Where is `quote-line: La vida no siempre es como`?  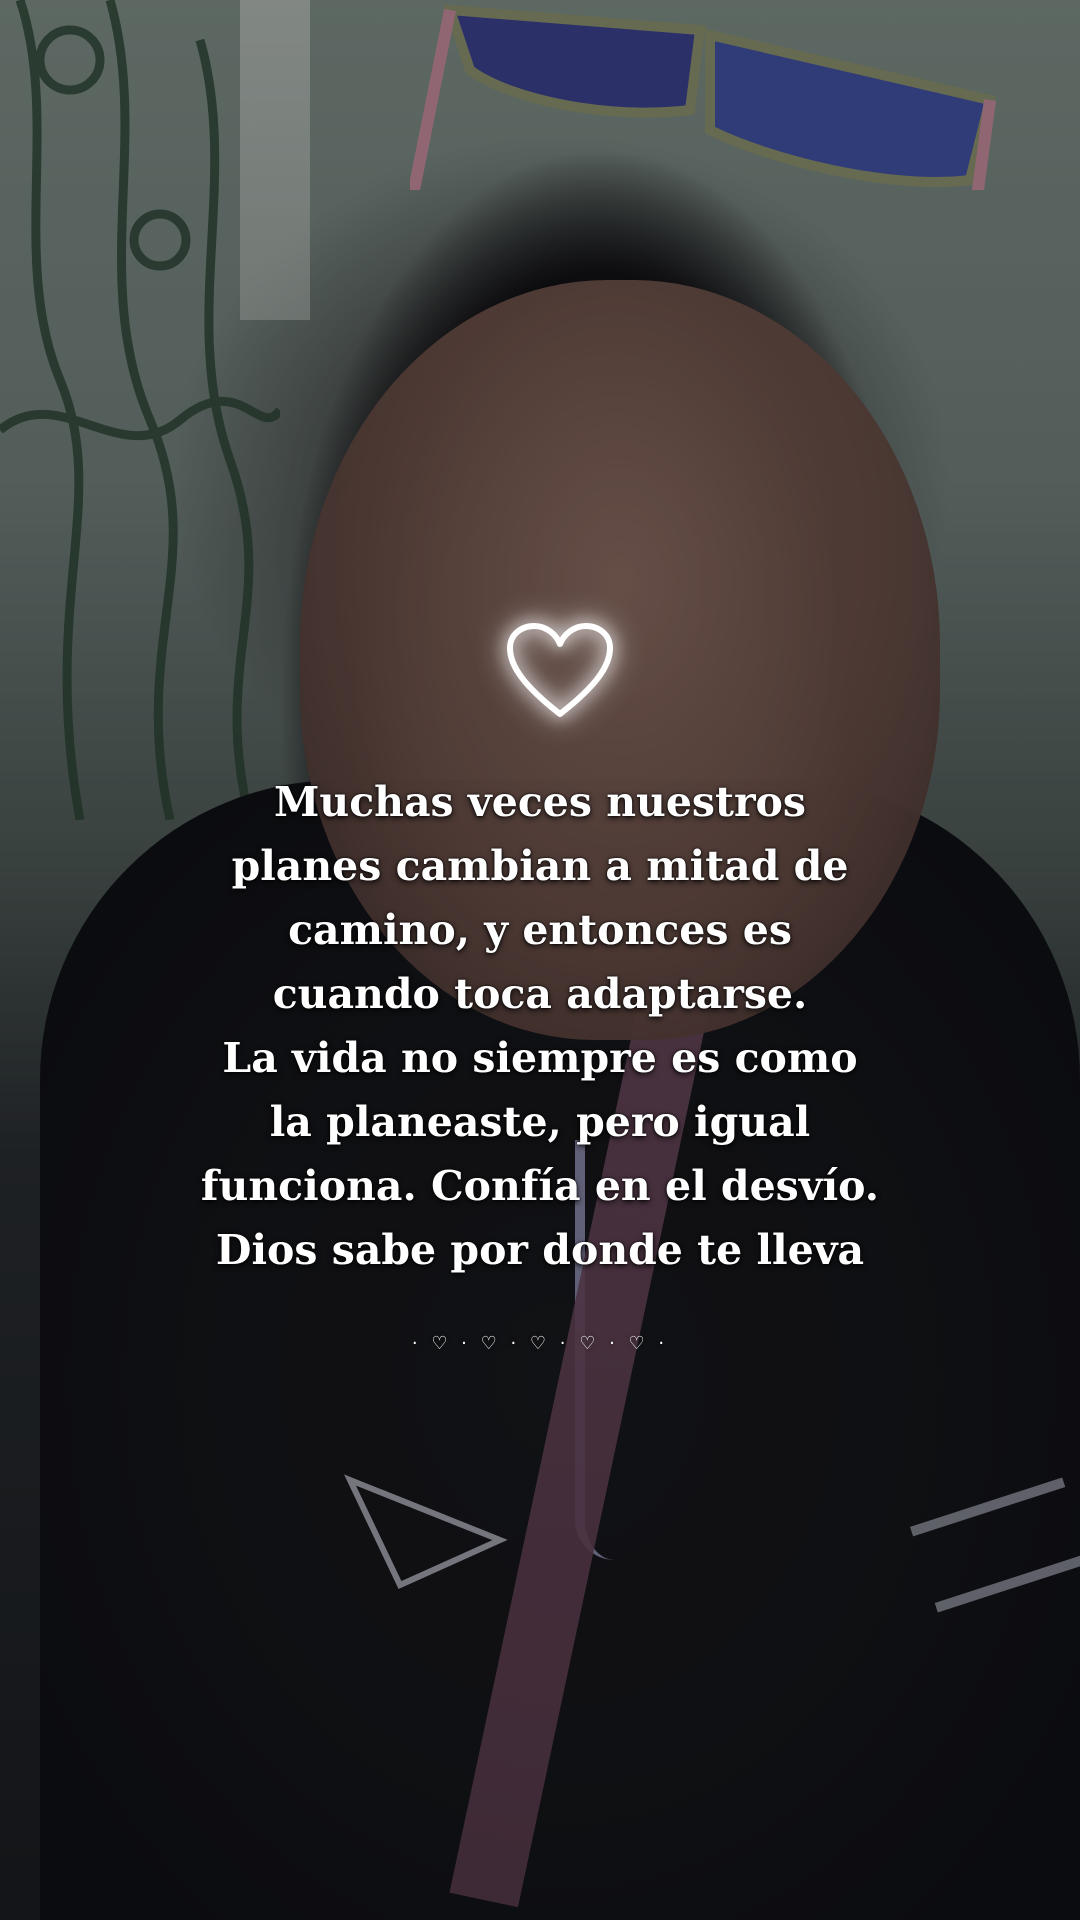
quote-line: La vida no siempre es como is located at coordinates (540, 1058).